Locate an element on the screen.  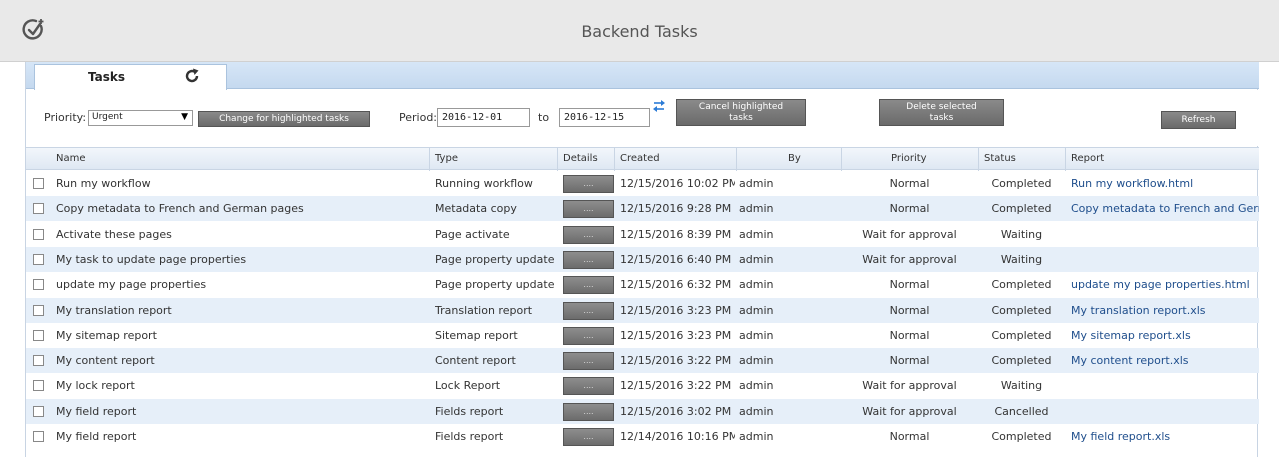
column-type: Type is located at coordinates (446, 158).